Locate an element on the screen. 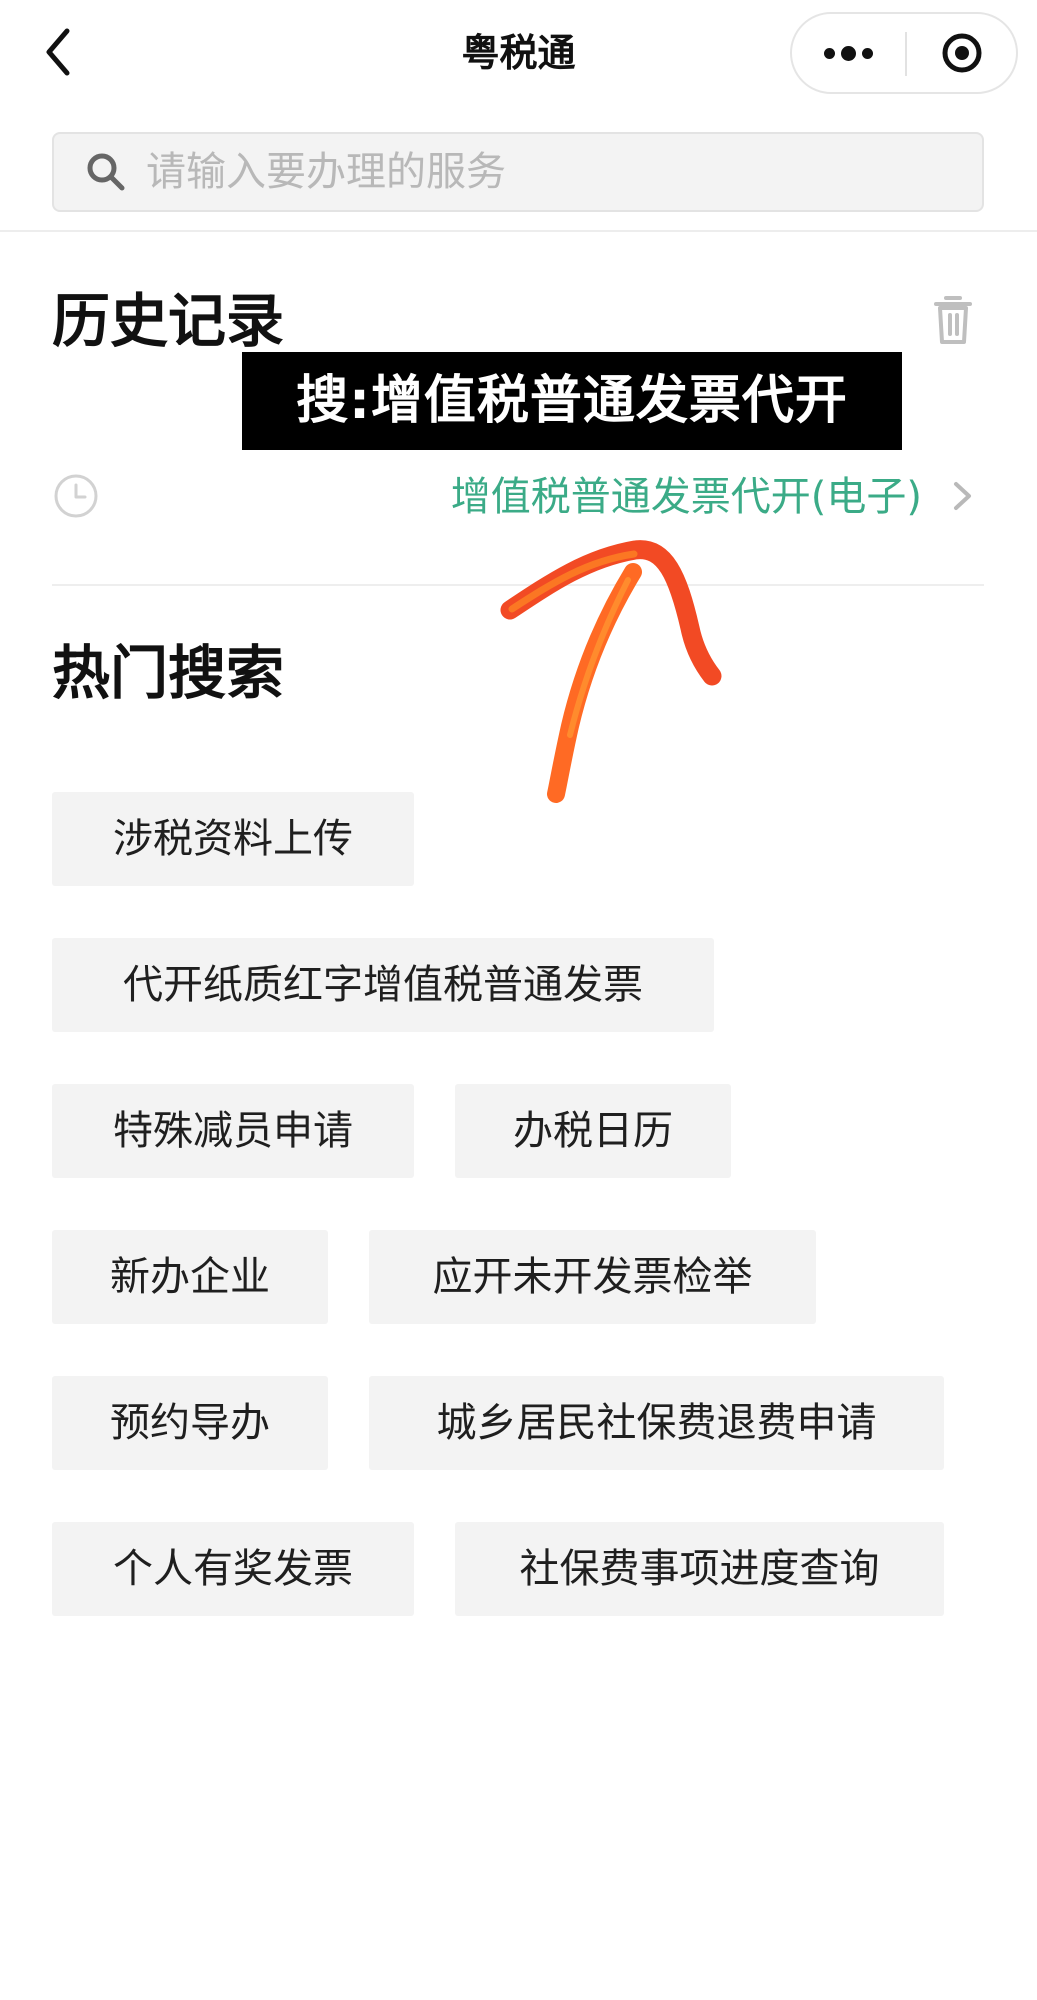  clock-icon is located at coordinates (76, 496).